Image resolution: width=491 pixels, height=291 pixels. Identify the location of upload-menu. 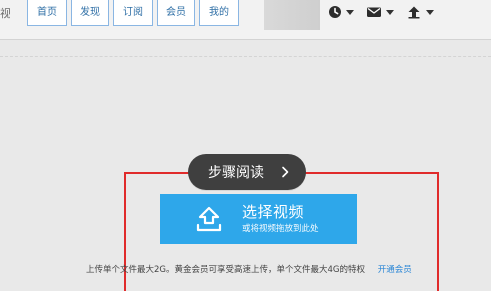
(420, 12).